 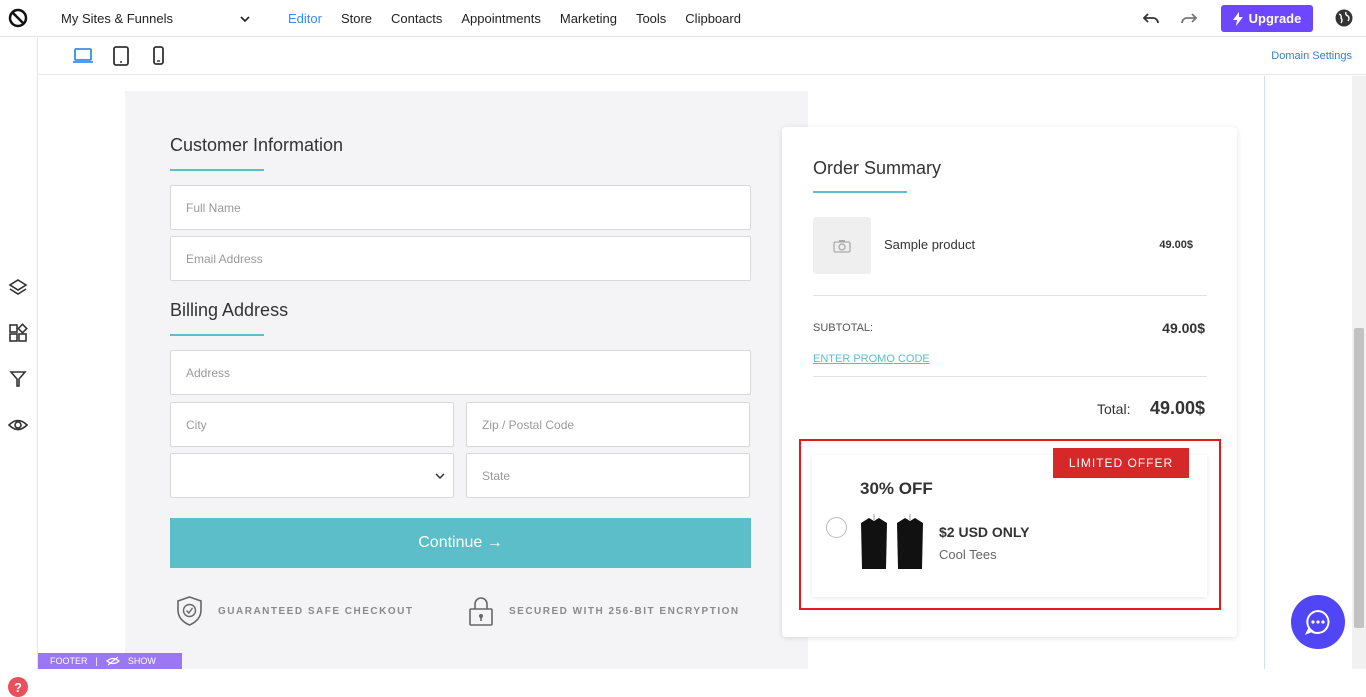 What do you see at coordinates (496, 475) in the screenshot?
I see `state-placeholder: State` at bounding box center [496, 475].